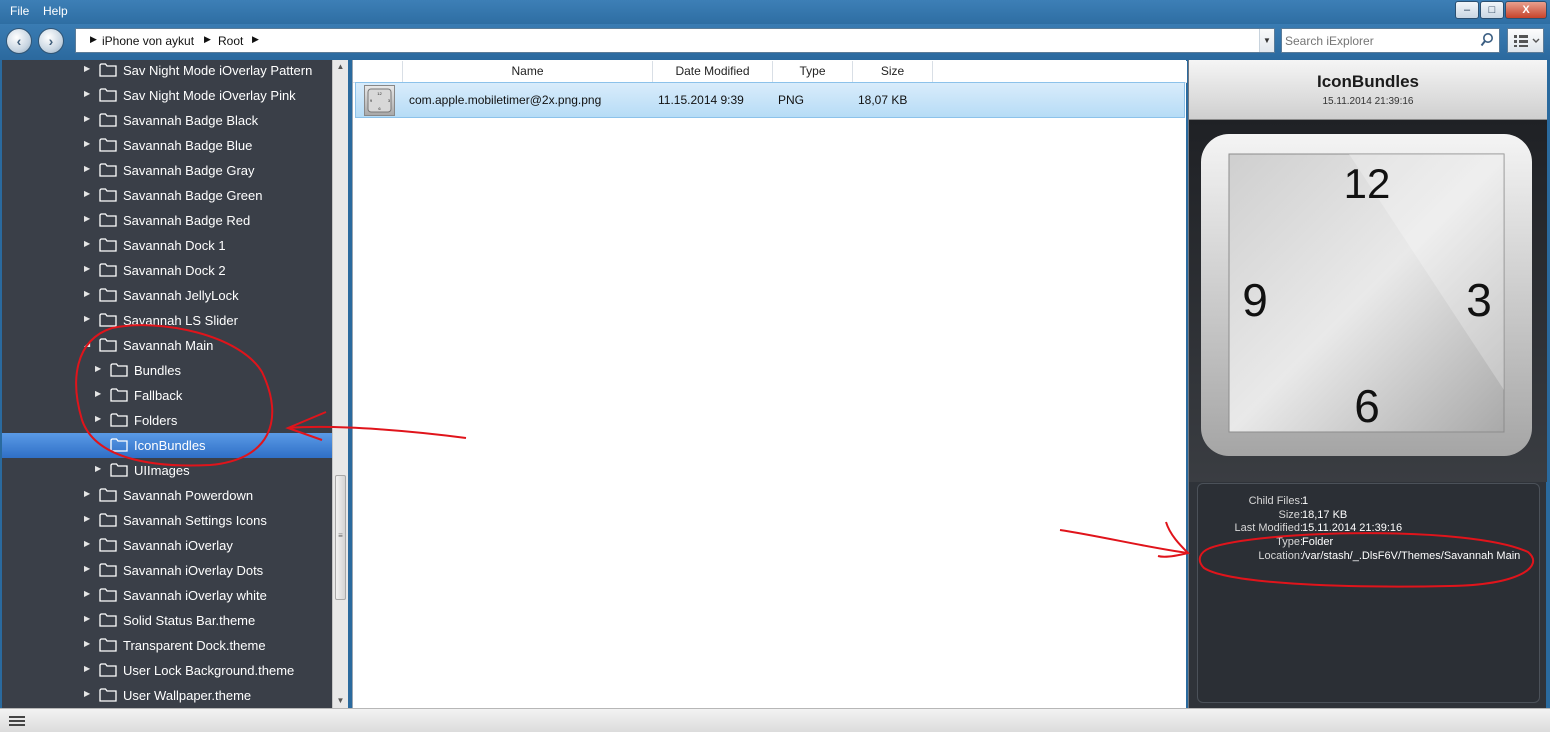  I want to click on tree-item: ▶ Sav Night Mode iOverlay Pattern, so click(167, 71).